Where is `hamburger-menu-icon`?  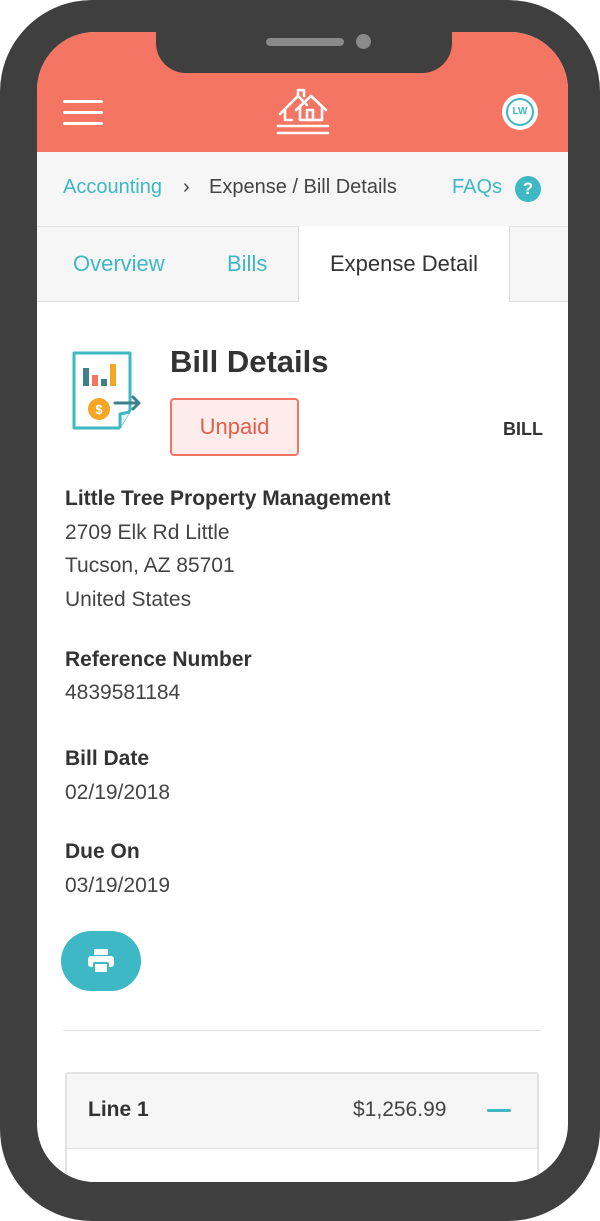 hamburger-menu-icon is located at coordinates (83, 112).